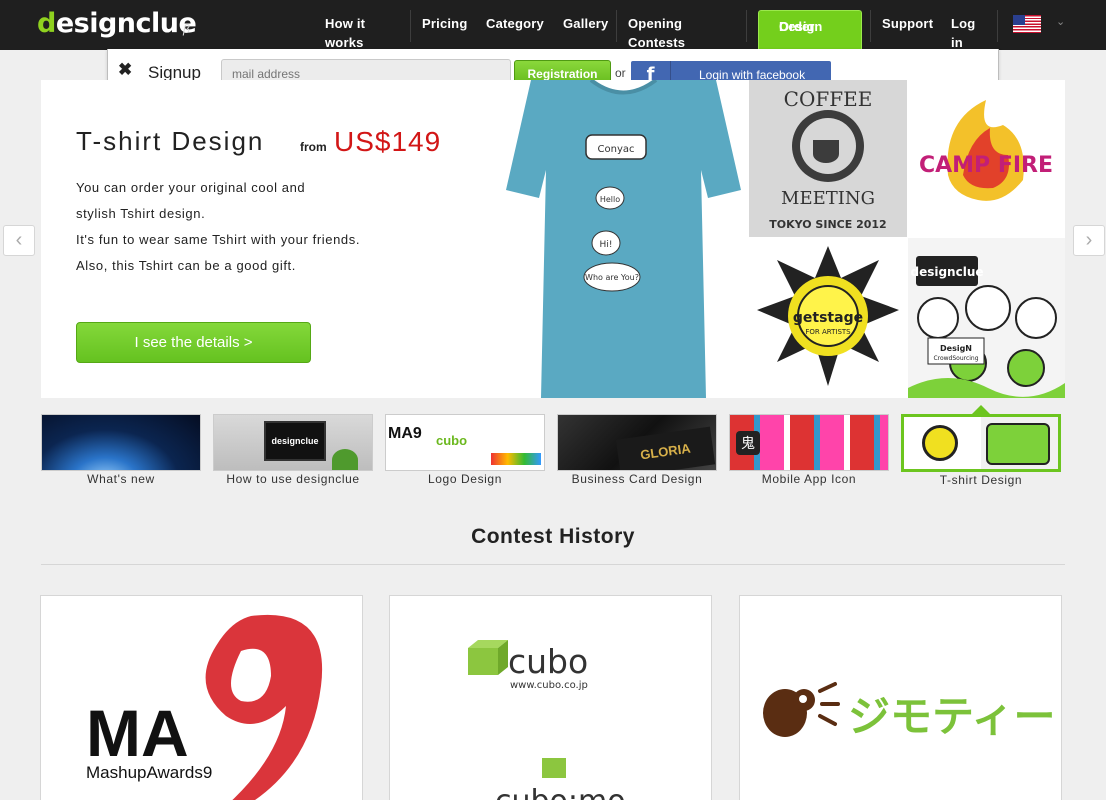 Image resolution: width=1106 pixels, height=800 pixels. Describe the element at coordinates (748, 443) in the screenshot. I see `app-icon-glyph: 鬼` at that location.